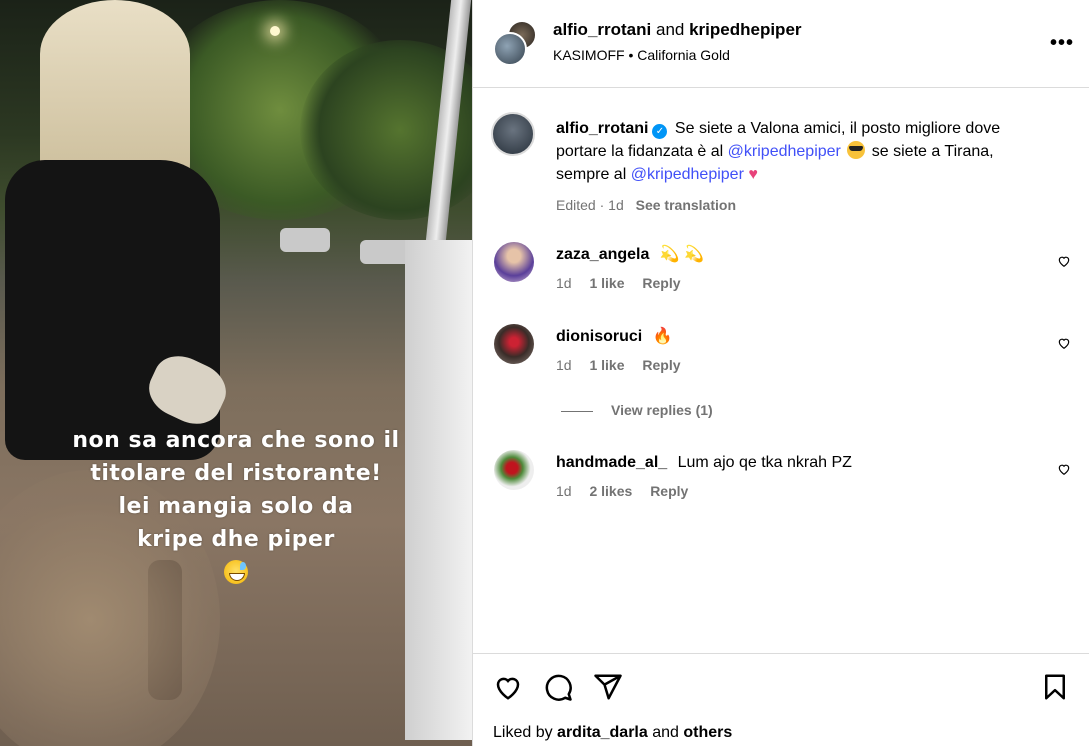 This screenshot has height=746, width=1089. I want to click on comment-text-row: zaza_angela 💫 💫, so click(630, 255).